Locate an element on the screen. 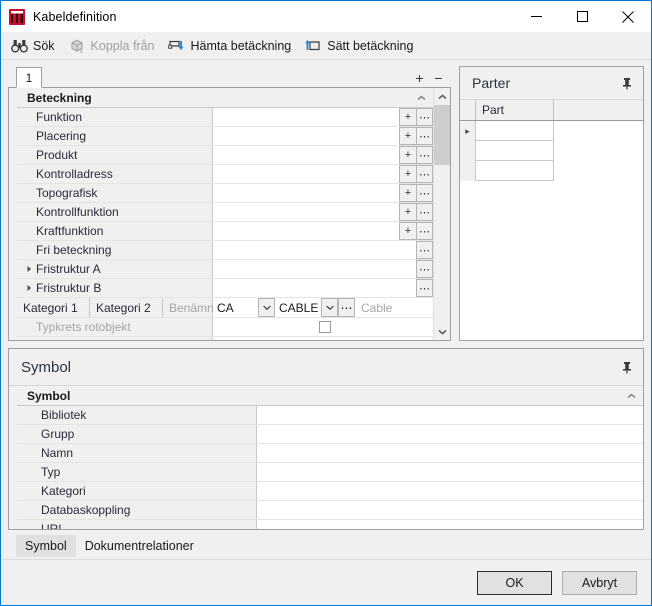 The image size is (652, 606). table-row: Typ is located at coordinates (330, 472).